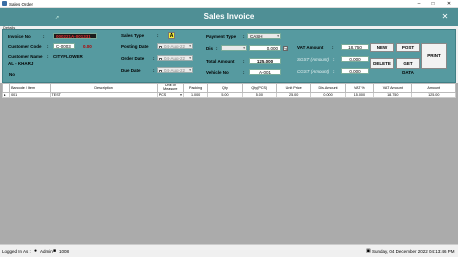 The height and width of the screenshot is (257, 458). I want to click on vehicle-no-field: A-001, so click(265, 72).